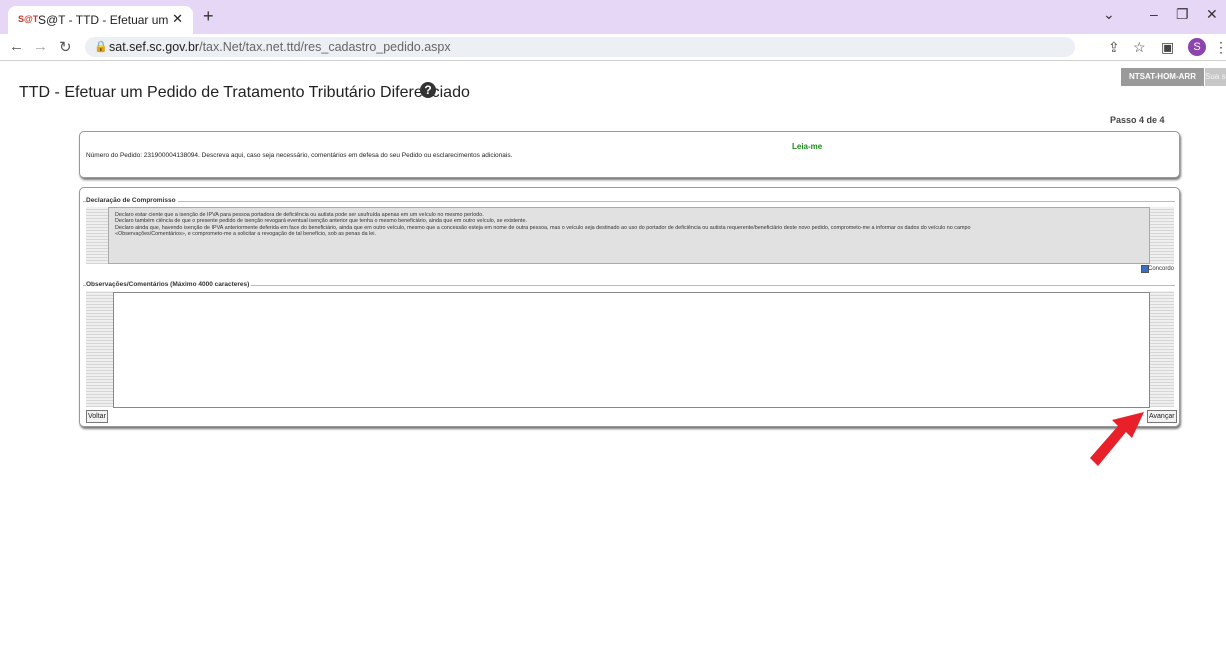 The image size is (1226, 646). I want to click on voltar-button: Voltar, so click(97, 416).